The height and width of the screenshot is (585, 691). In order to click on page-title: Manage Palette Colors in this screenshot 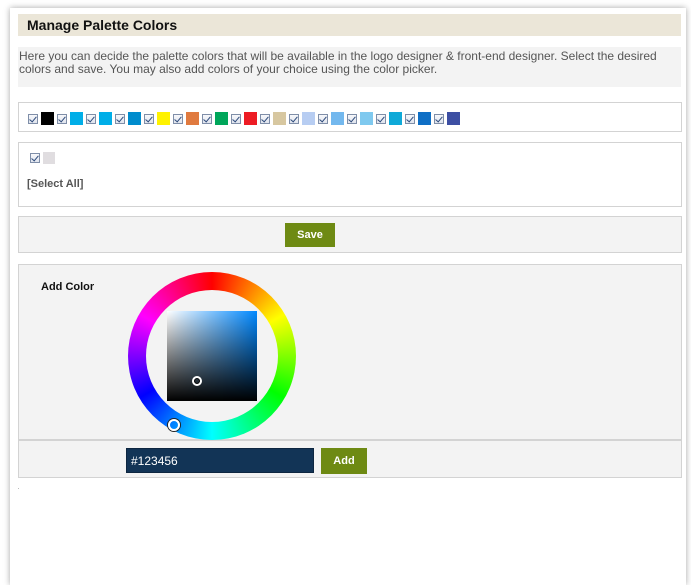, I will do `click(349, 25)`.